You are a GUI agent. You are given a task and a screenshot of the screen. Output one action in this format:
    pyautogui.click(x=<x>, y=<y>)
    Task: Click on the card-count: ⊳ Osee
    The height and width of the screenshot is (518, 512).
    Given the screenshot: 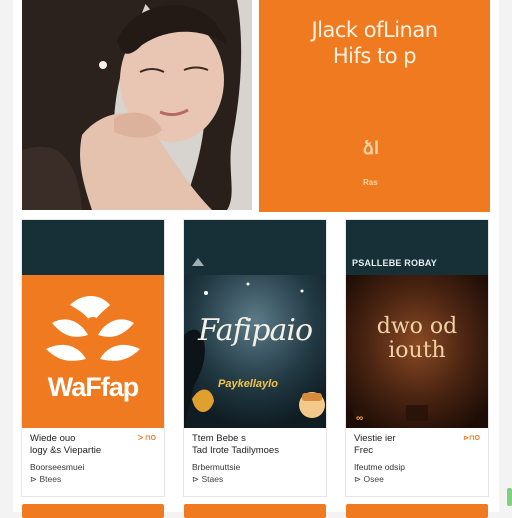 What is the action you would take?
    pyautogui.click(x=369, y=479)
    